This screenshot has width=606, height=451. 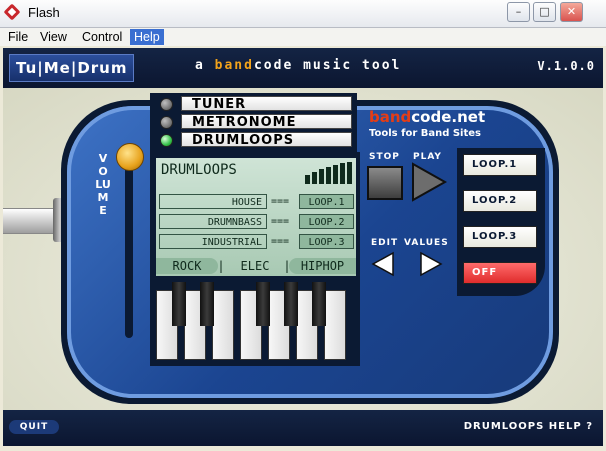 What do you see at coordinates (166, 104) in the screenshot?
I see `tuner-led` at bounding box center [166, 104].